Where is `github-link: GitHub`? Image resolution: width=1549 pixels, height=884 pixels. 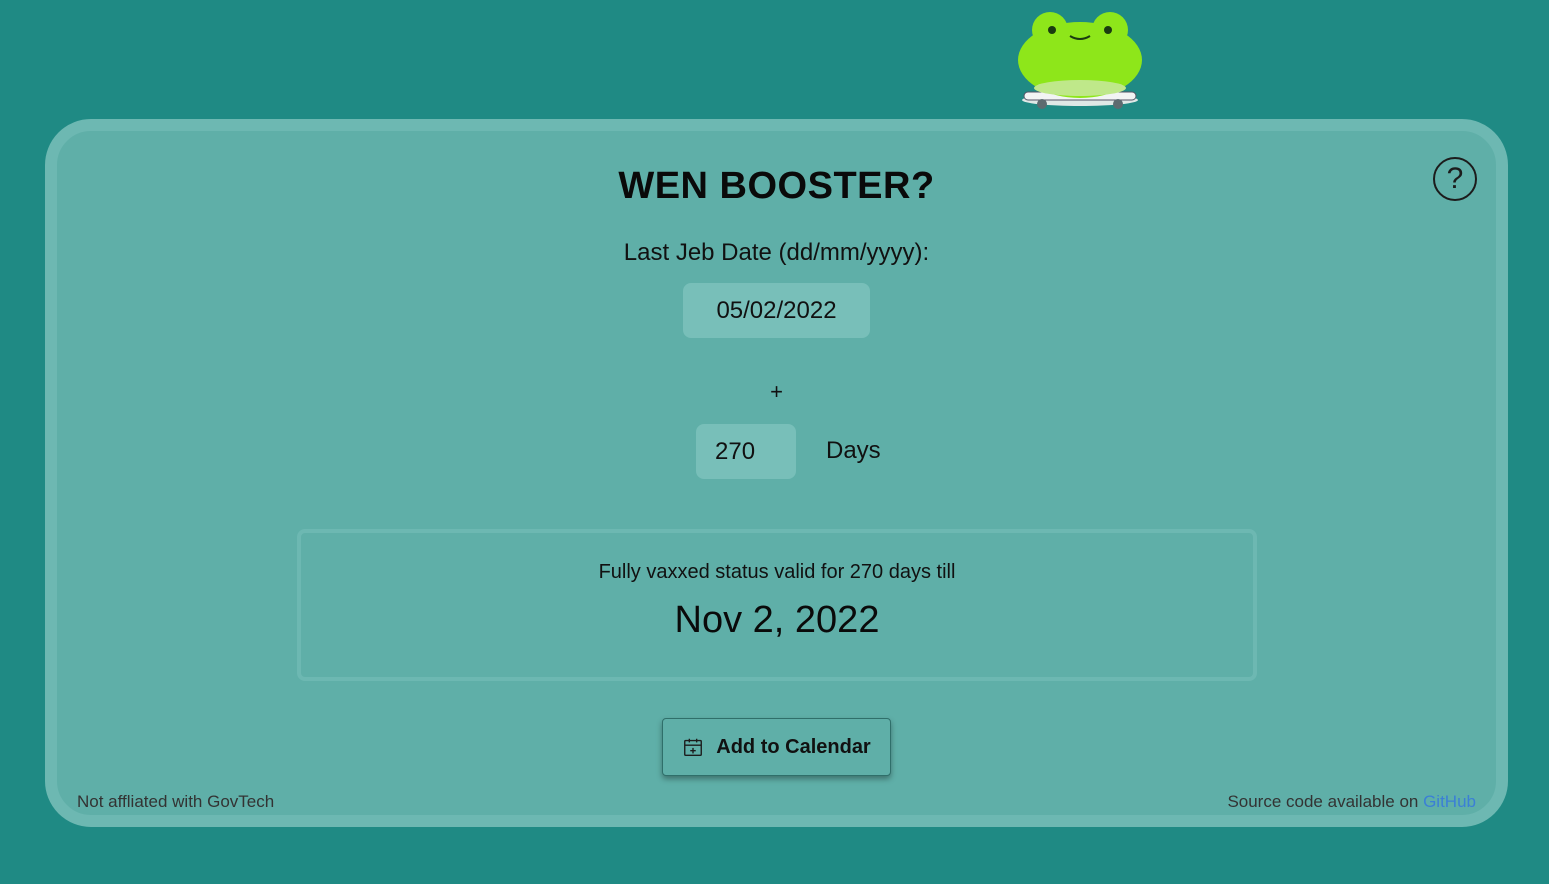 github-link: GitHub is located at coordinates (1449, 801).